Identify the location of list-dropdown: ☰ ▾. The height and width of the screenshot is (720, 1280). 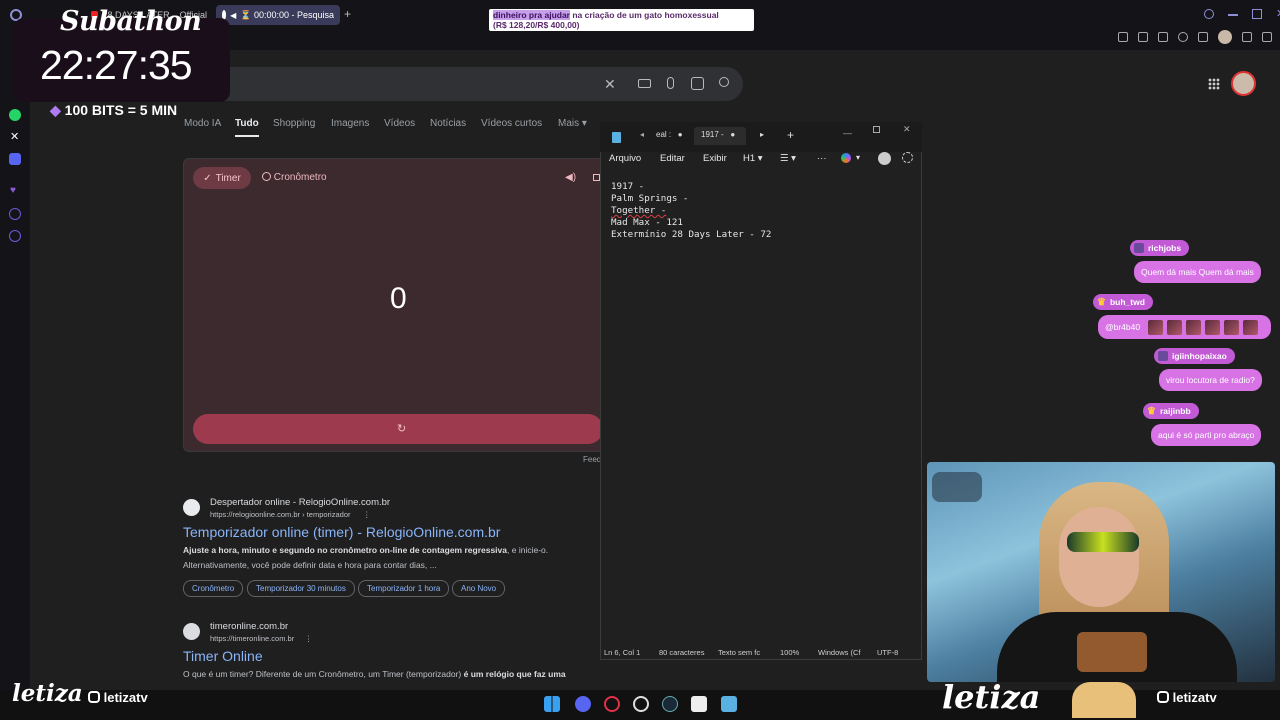
(788, 158).